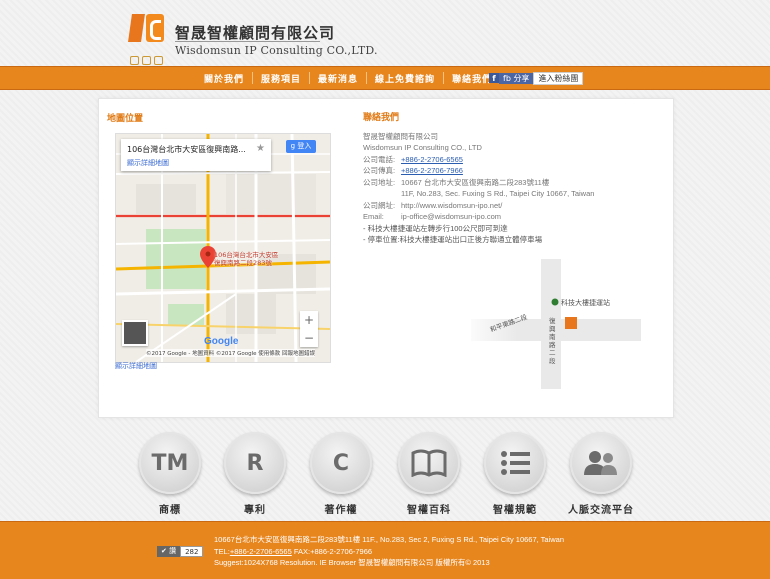 This screenshot has width=770, height=579. I want to click on map-signin-button: g 登入, so click(301, 146).